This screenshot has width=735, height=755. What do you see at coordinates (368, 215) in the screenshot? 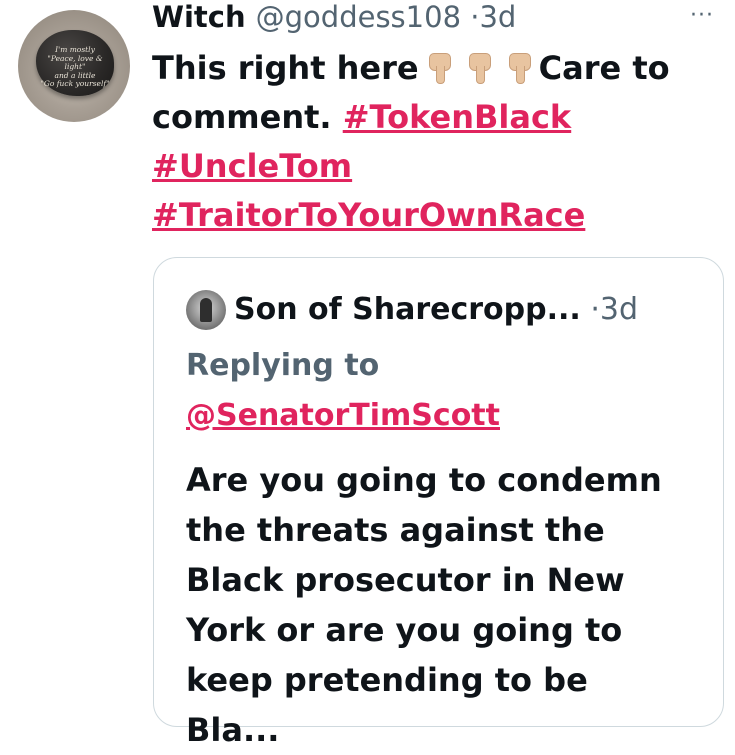
I see `hashtag-traitor: #TraitorToYourOwnRace` at bounding box center [368, 215].